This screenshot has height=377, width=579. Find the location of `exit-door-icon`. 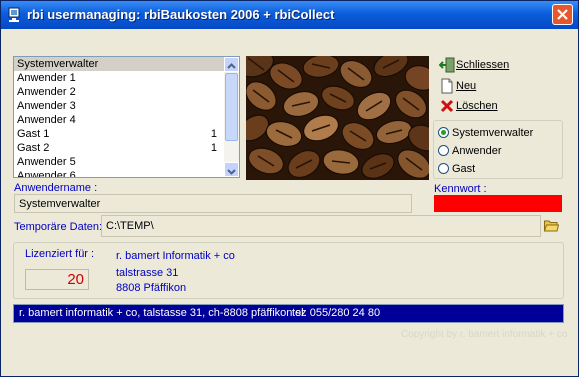

exit-door-icon is located at coordinates (447, 65).